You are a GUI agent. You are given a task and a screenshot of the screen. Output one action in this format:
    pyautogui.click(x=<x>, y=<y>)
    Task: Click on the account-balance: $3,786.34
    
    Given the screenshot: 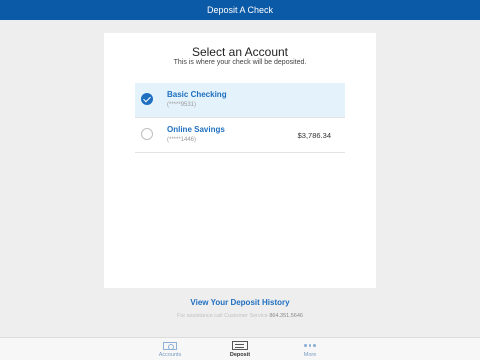 What is the action you would take?
    pyautogui.click(x=314, y=135)
    